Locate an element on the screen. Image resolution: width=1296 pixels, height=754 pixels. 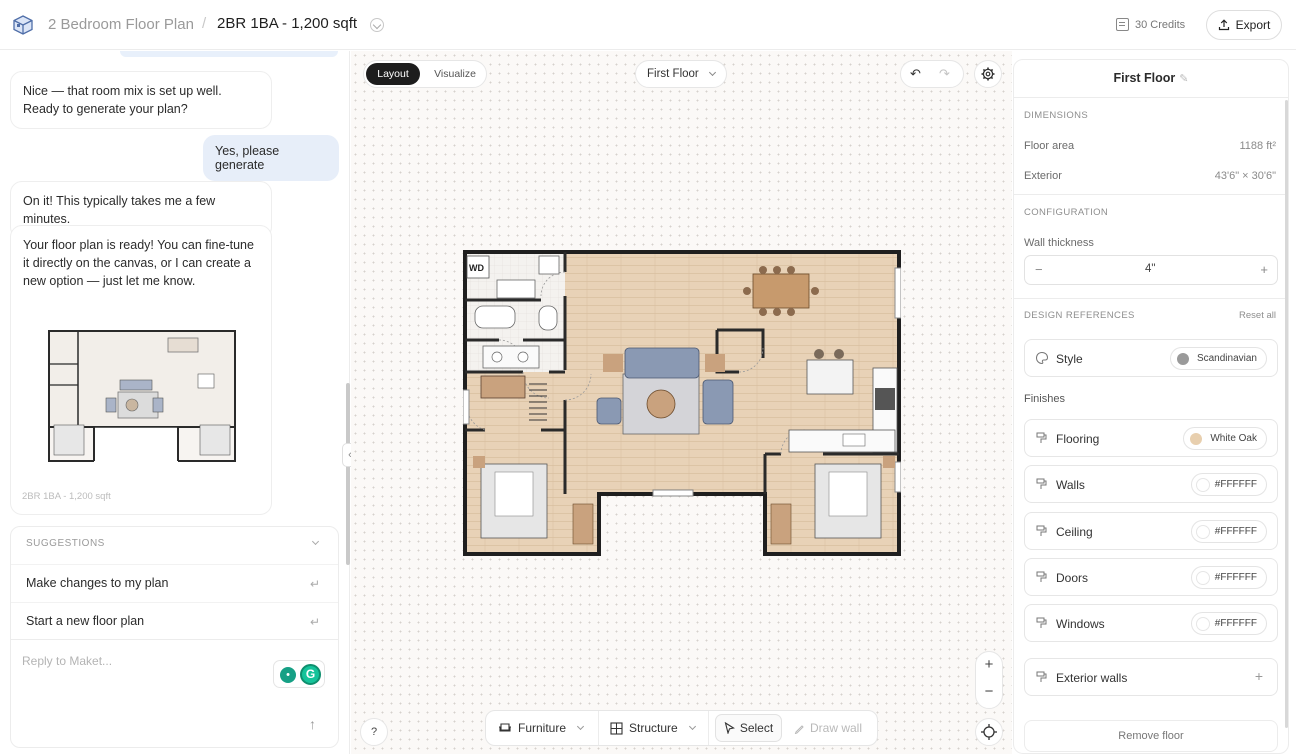
grammarly-lightbulb-icon: • is located at coordinates (288, 675).